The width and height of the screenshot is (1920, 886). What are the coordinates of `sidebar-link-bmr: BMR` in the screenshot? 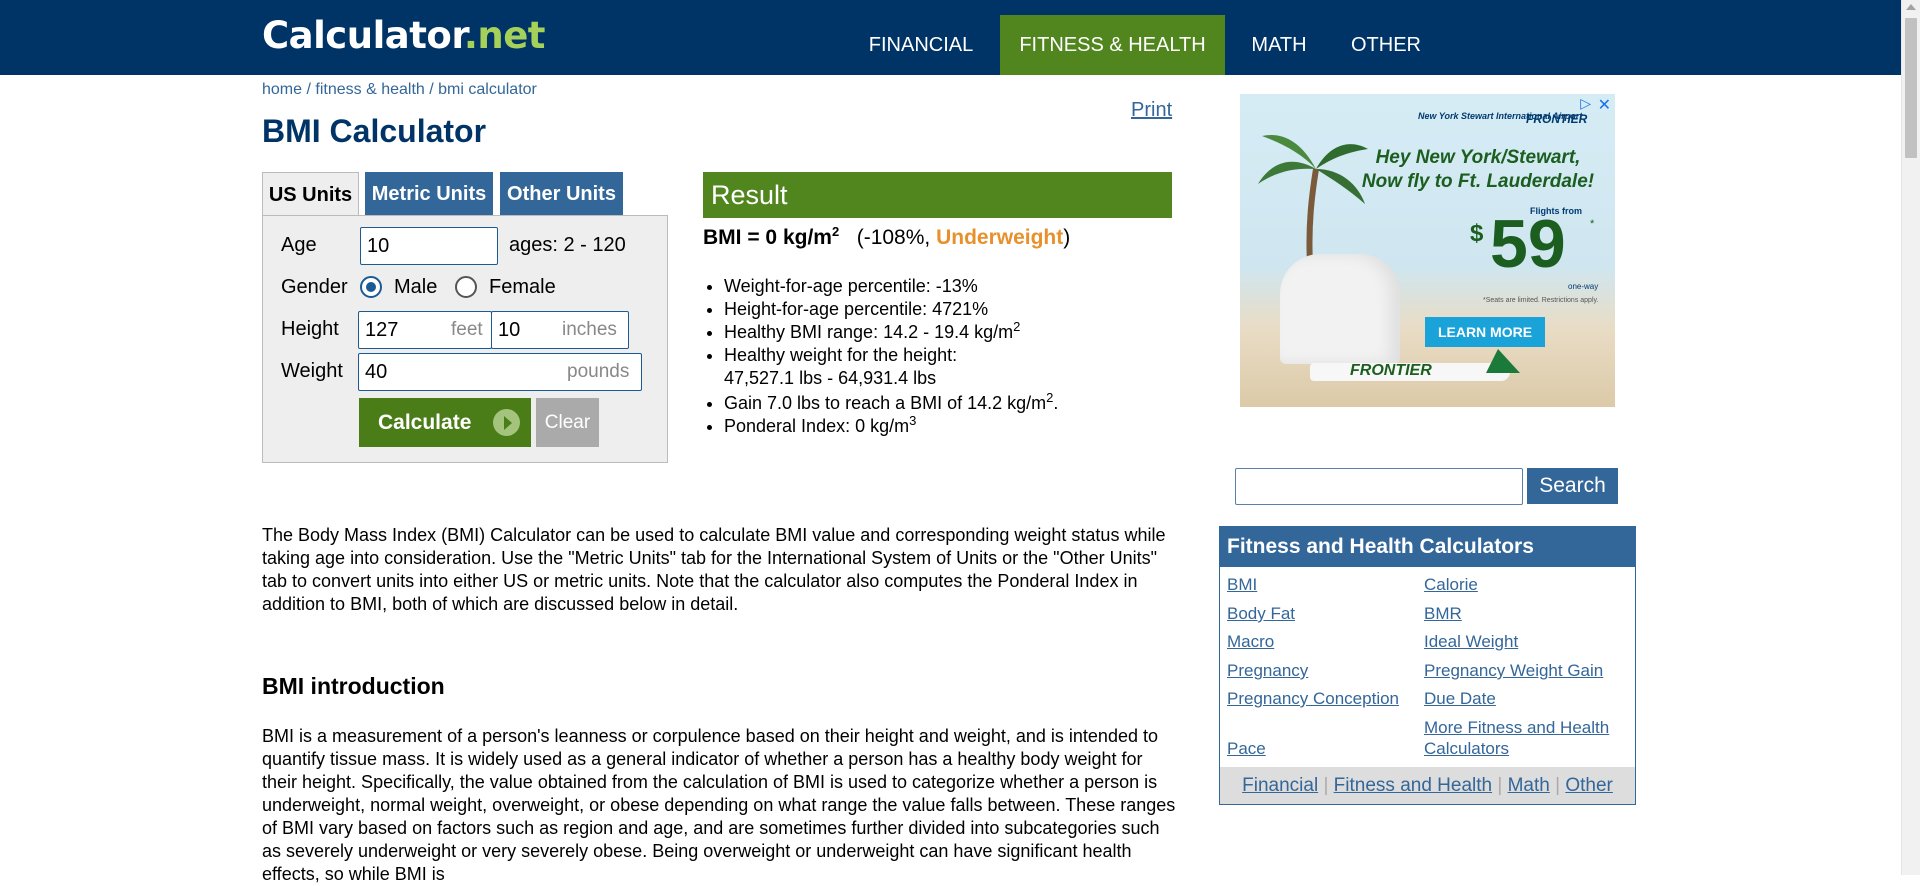 It's located at (1443, 613).